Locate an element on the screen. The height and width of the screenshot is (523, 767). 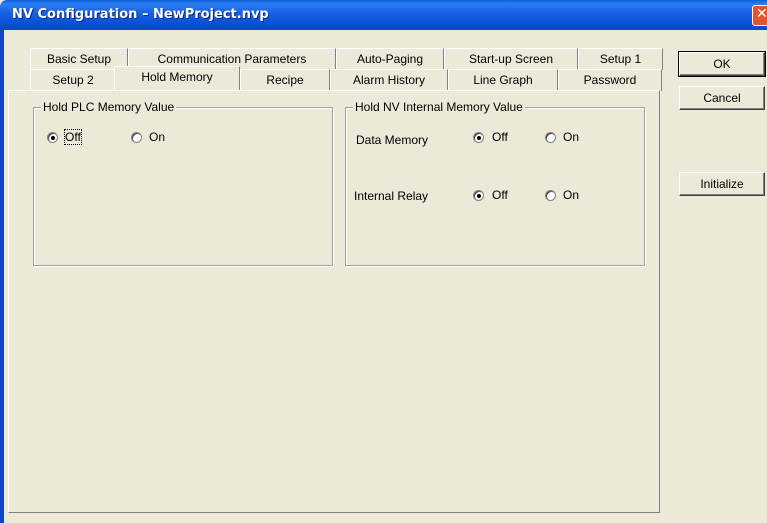
tab-startup-screen: Start-up Screen is located at coordinates (511, 59).